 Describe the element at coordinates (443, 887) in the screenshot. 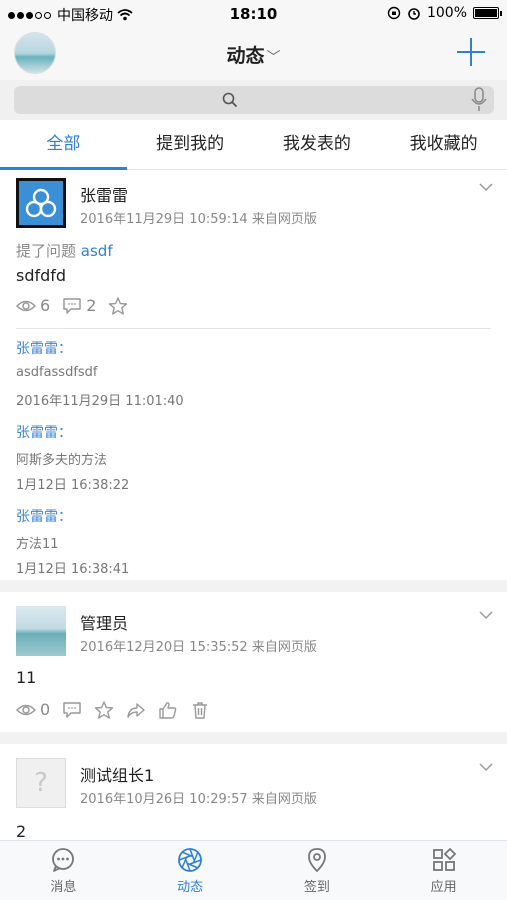

I see `tab-label: 应用` at that location.